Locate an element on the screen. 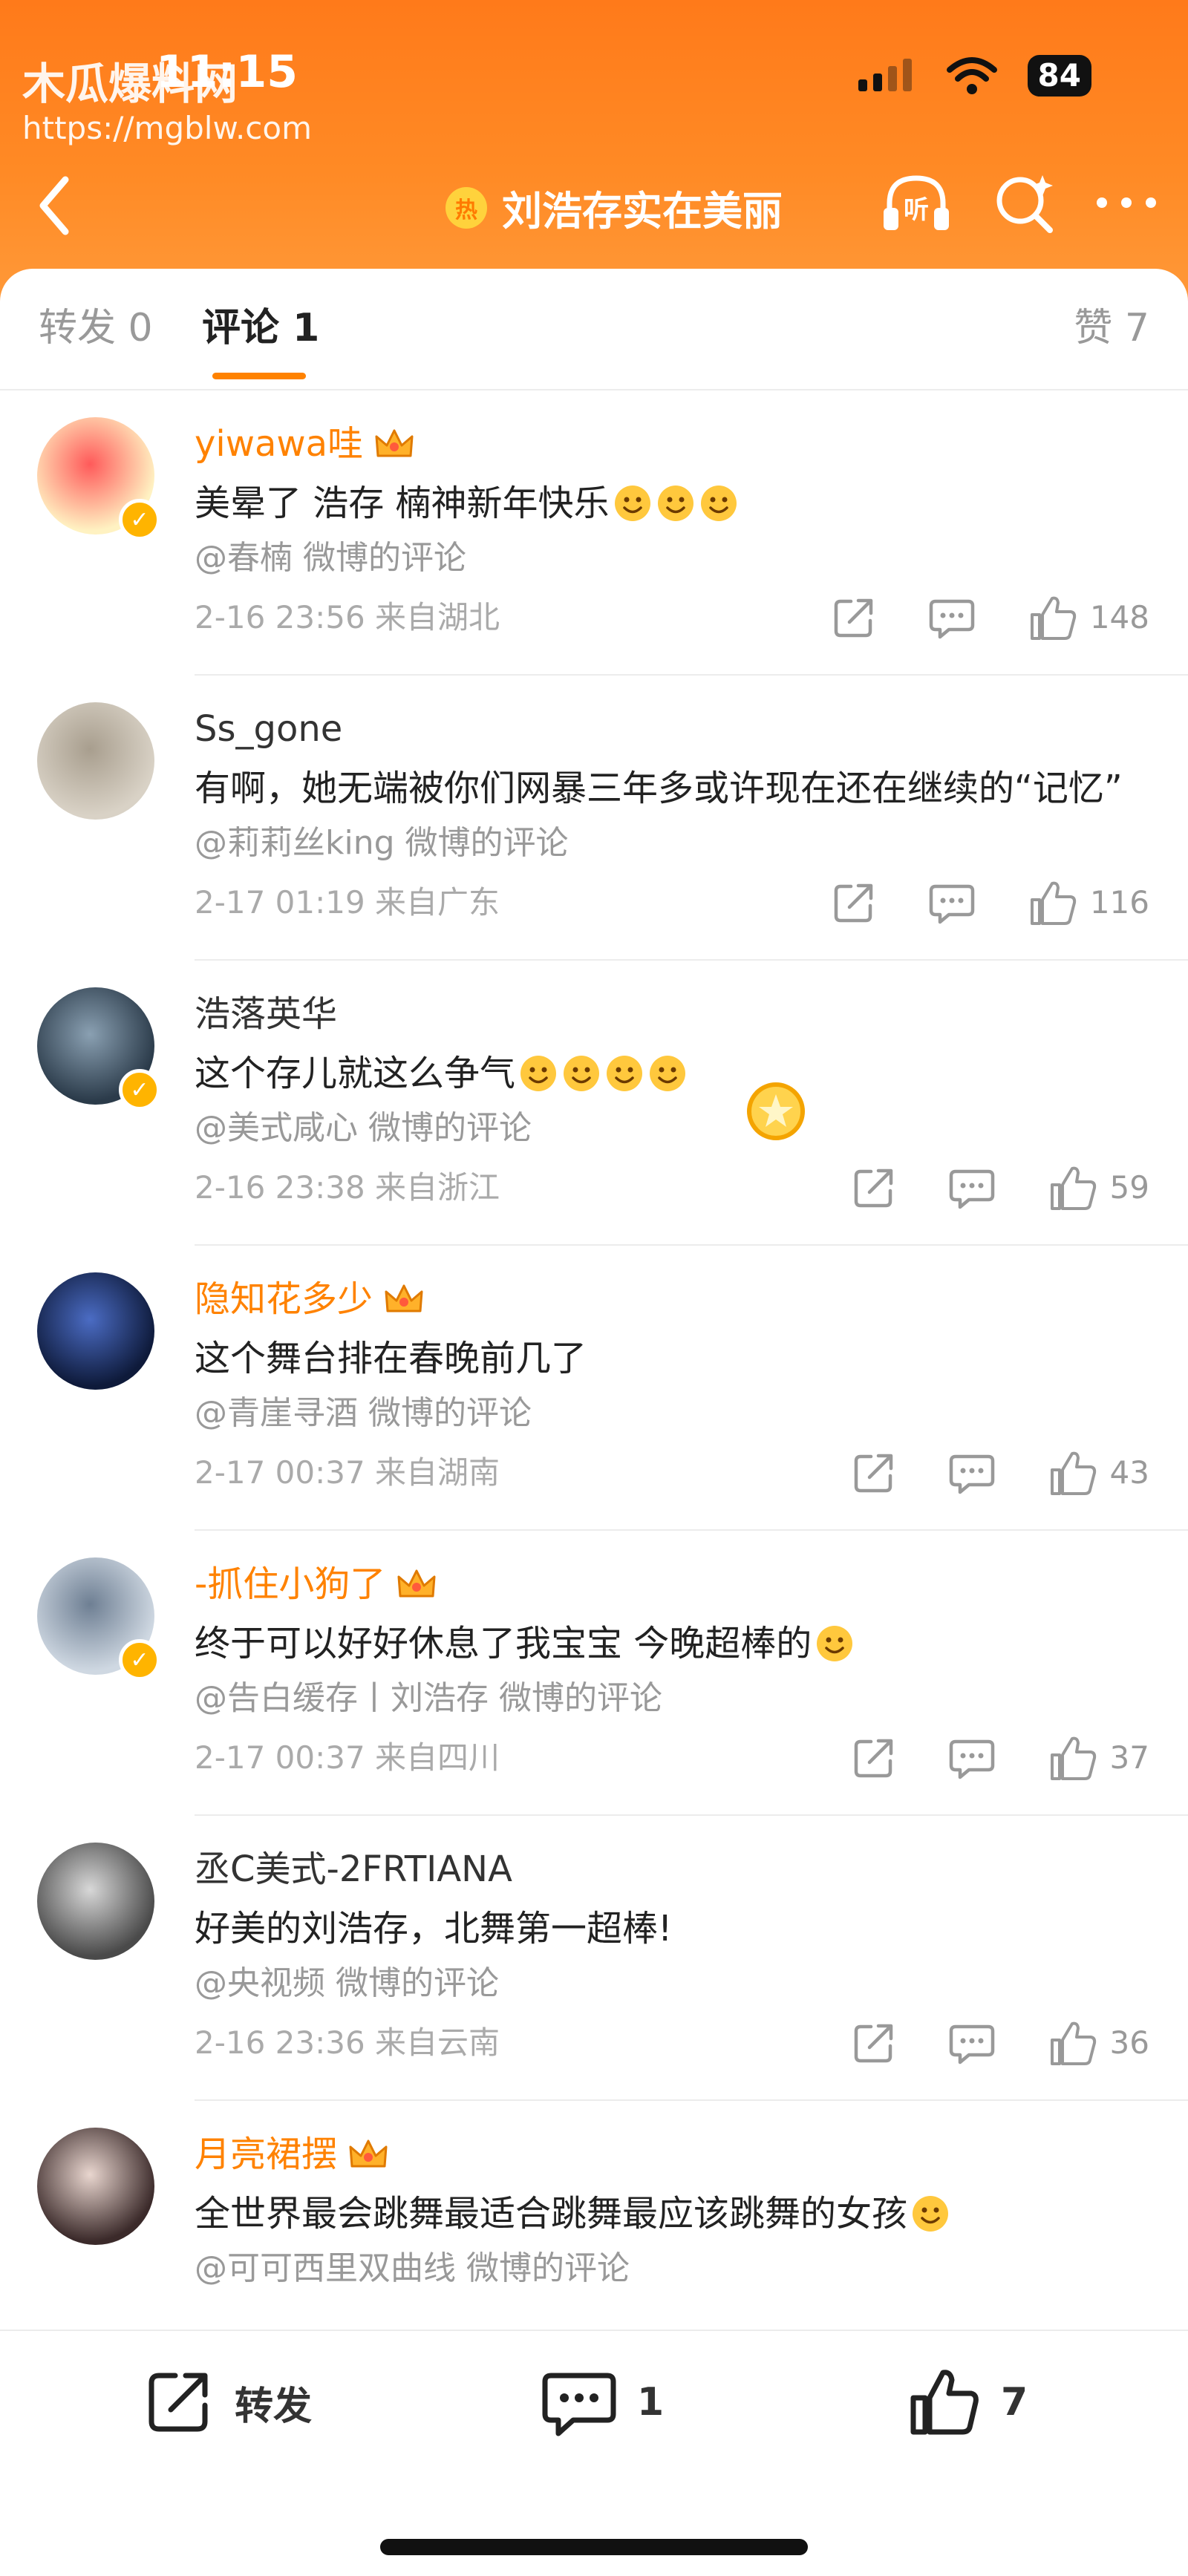  more-icon is located at coordinates (1126, 203).